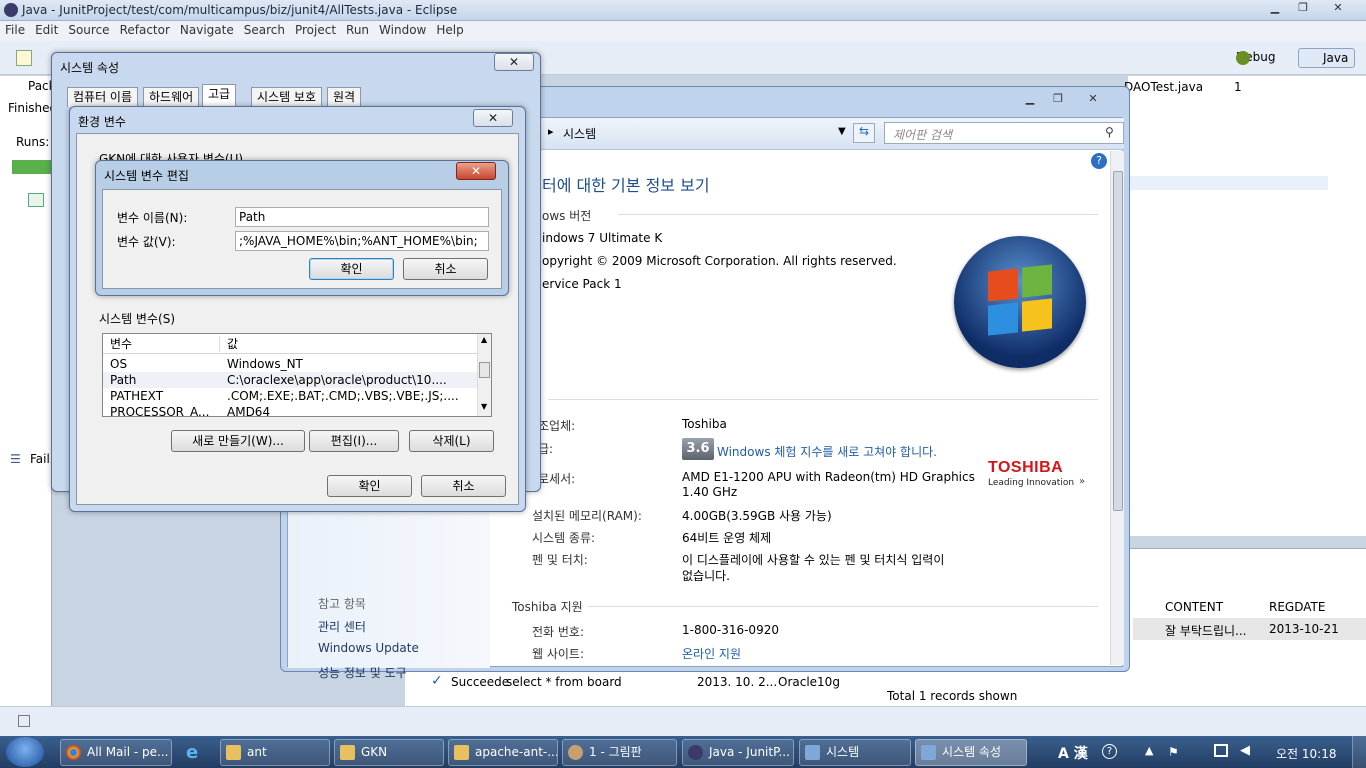 The width and height of the screenshot is (1366, 768). Describe the element at coordinates (1304, 629) in the screenshot. I see `regdate-cell: 2013-10-21` at that location.